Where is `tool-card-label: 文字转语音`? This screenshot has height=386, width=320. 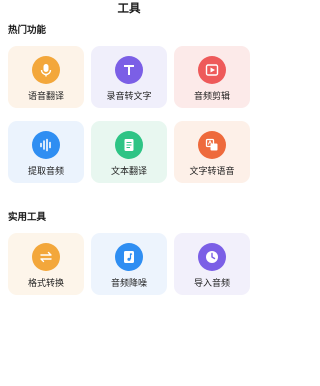 tool-card-label: 文字转语音 is located at coordinates (212, 172).